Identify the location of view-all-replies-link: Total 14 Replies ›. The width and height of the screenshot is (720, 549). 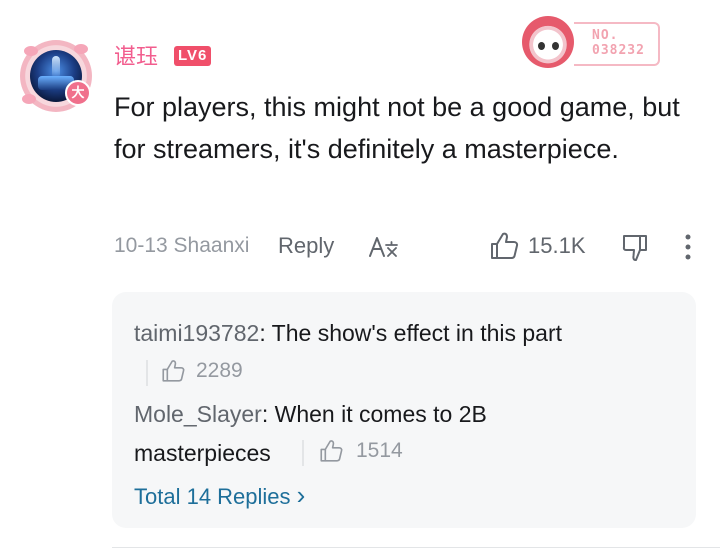
(219, 496).